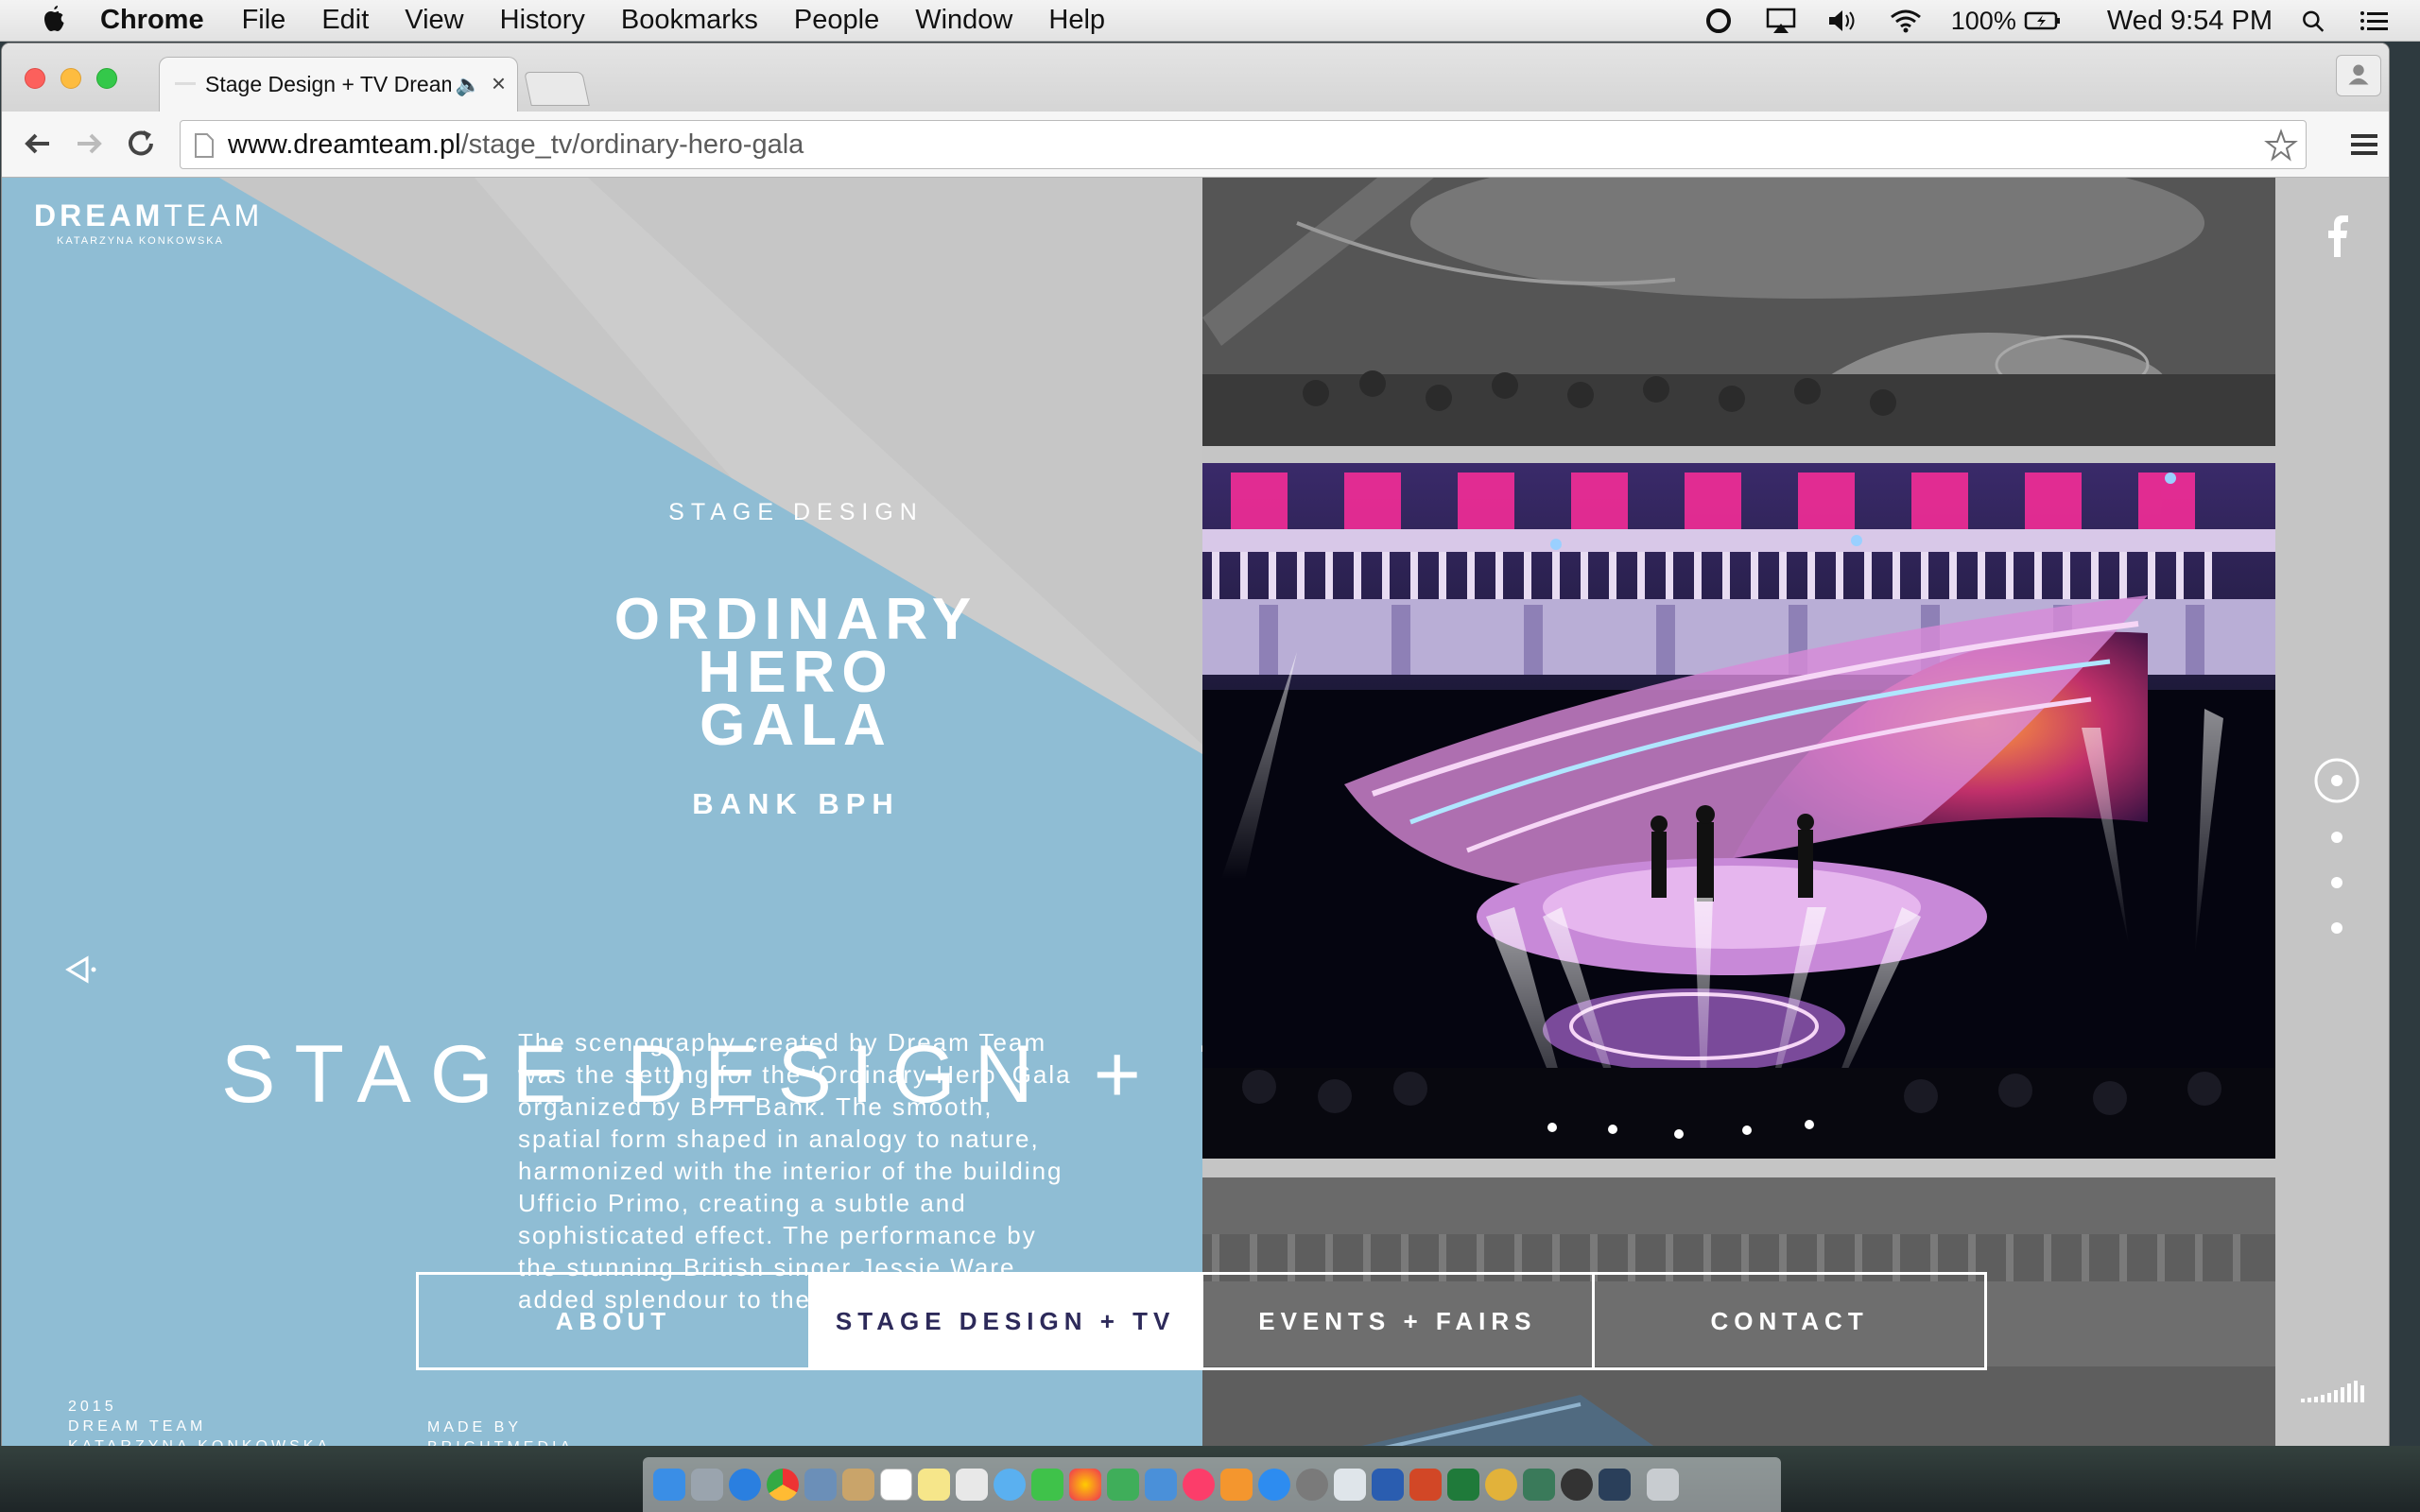  What do you see at coordinates (2190, 21) in the screenshot?
I see `clock: Wed 9:54 PM` at bounding box center [2190, 21].